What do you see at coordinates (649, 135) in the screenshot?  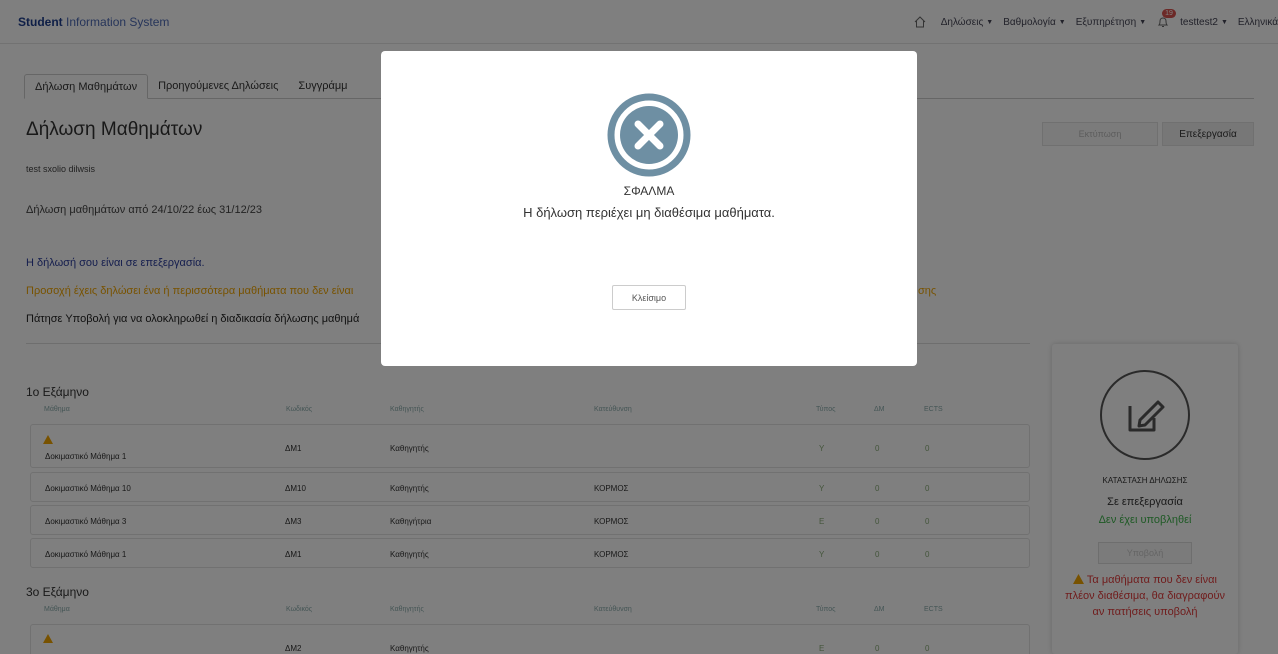 I see `close-circle-icon` at bounding box center [649, 135].